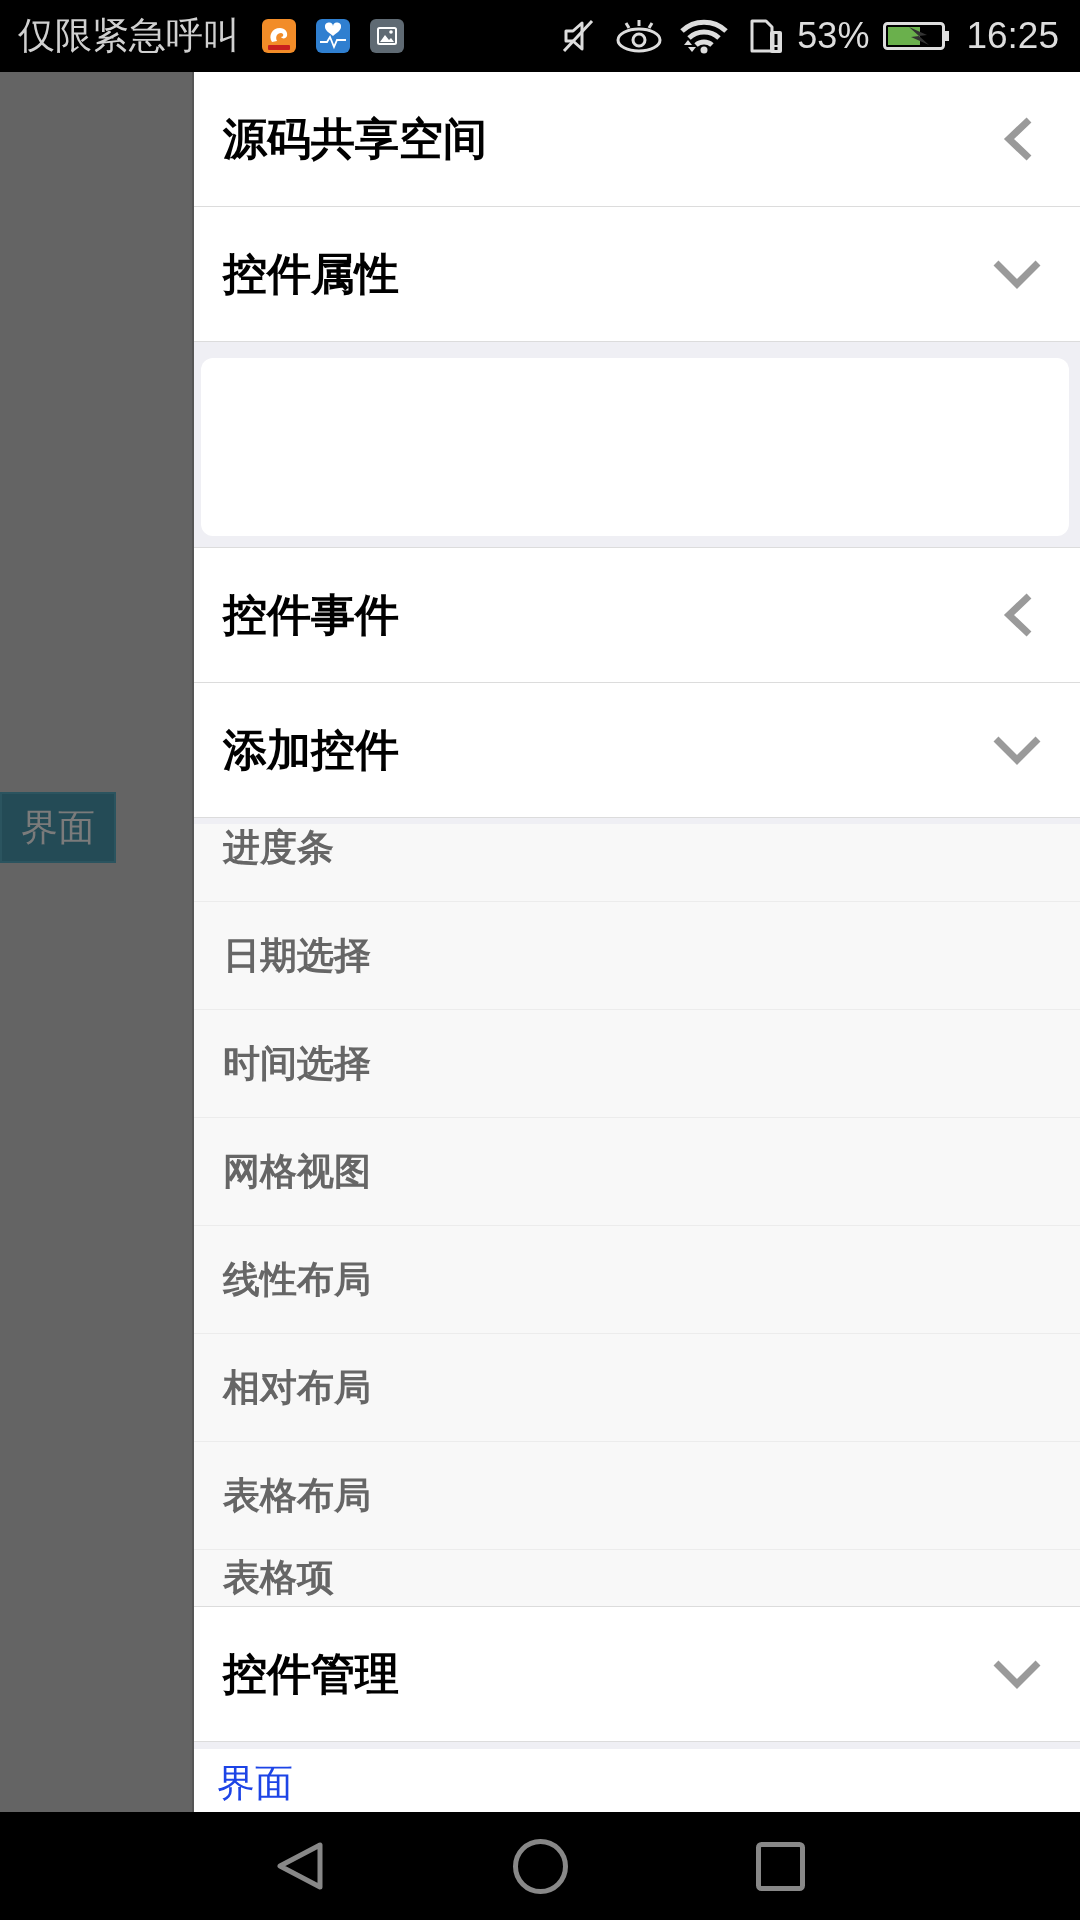 The image size is (1080, 1920). Describe the element at coordinates (639, 36) in the screenshot. I see `eye-icon` at that location.